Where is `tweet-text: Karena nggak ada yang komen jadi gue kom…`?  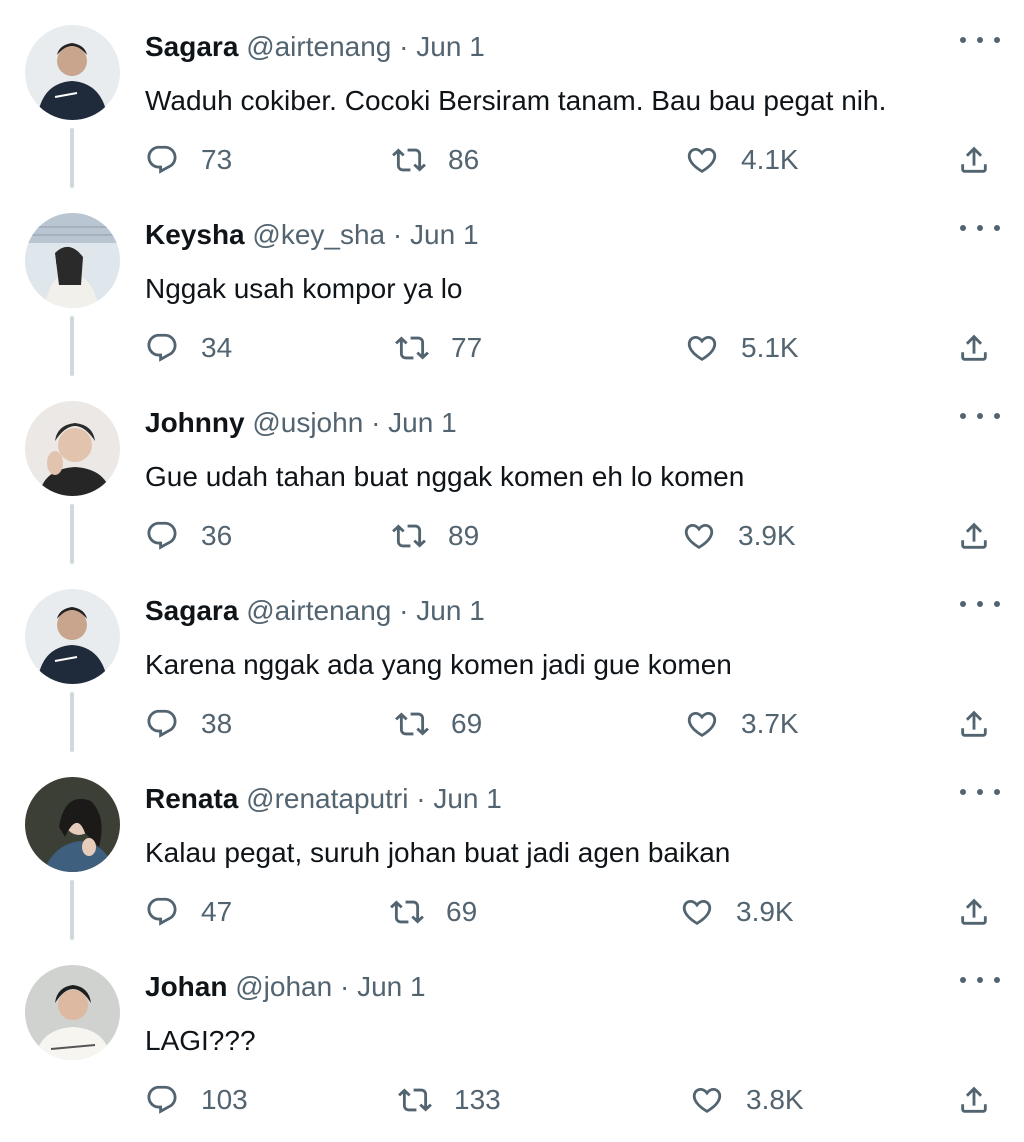
tweet-text: Karena nggak ada yang komen jadi gue kom… is located at coordinates (438, 664).